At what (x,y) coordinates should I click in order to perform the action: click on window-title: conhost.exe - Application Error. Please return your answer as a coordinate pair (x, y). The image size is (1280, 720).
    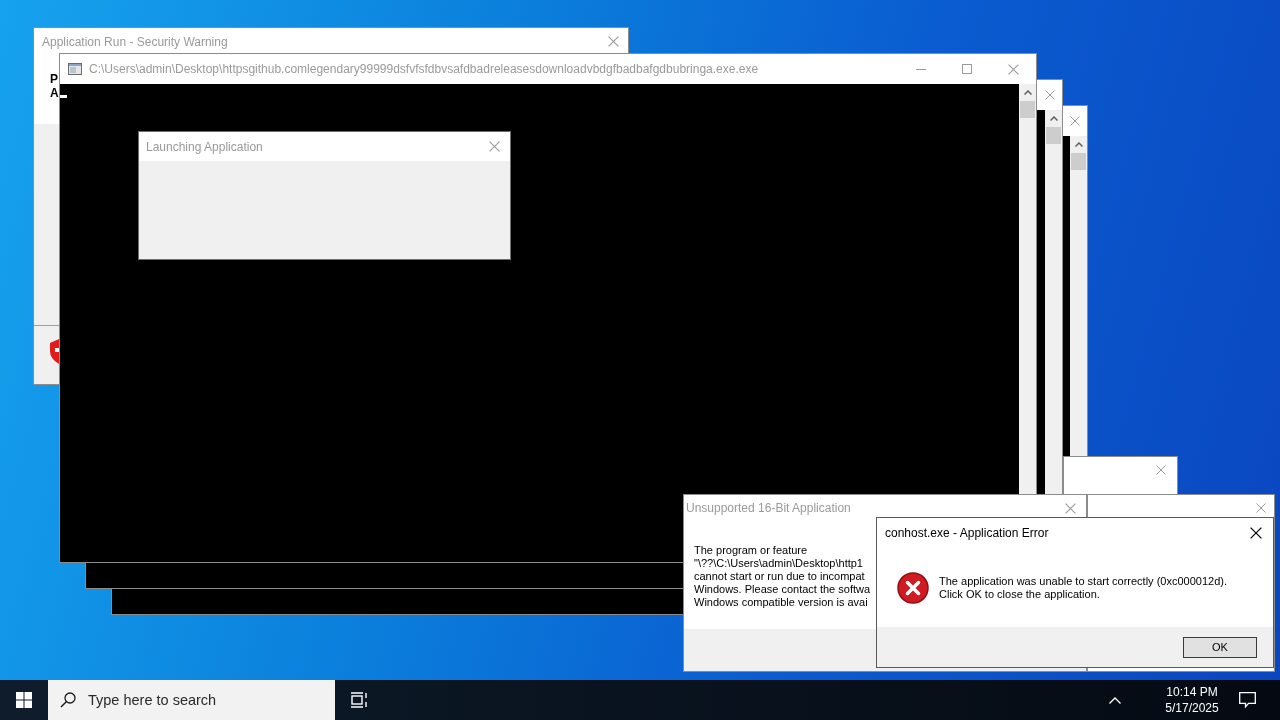
    Looking at the image, I should click on (966, 533).